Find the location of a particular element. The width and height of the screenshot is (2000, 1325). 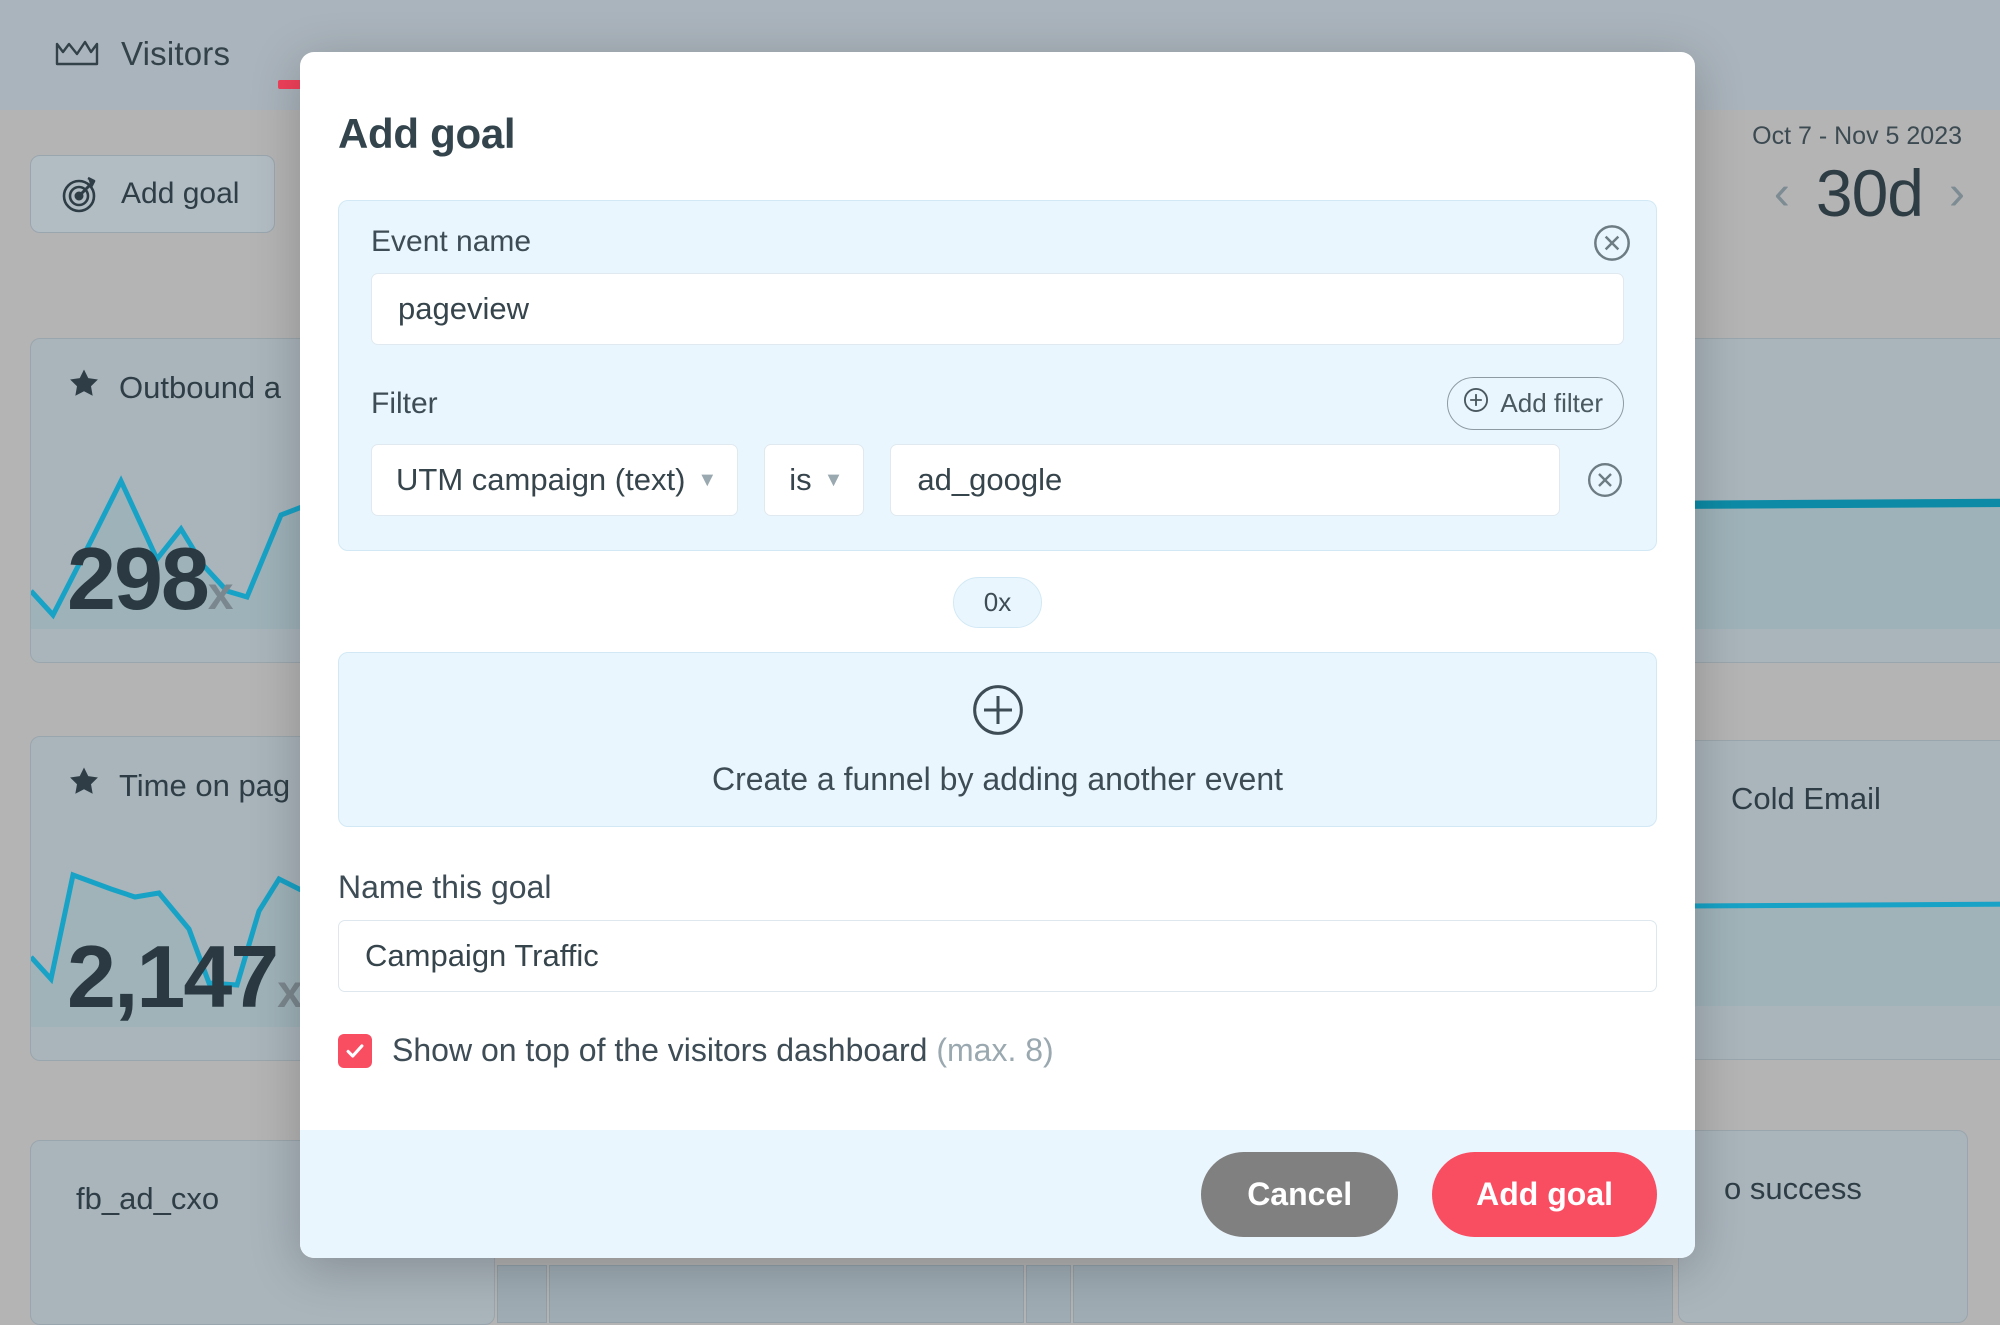

goal-card: o success is located at coordinates (1823, 1226).